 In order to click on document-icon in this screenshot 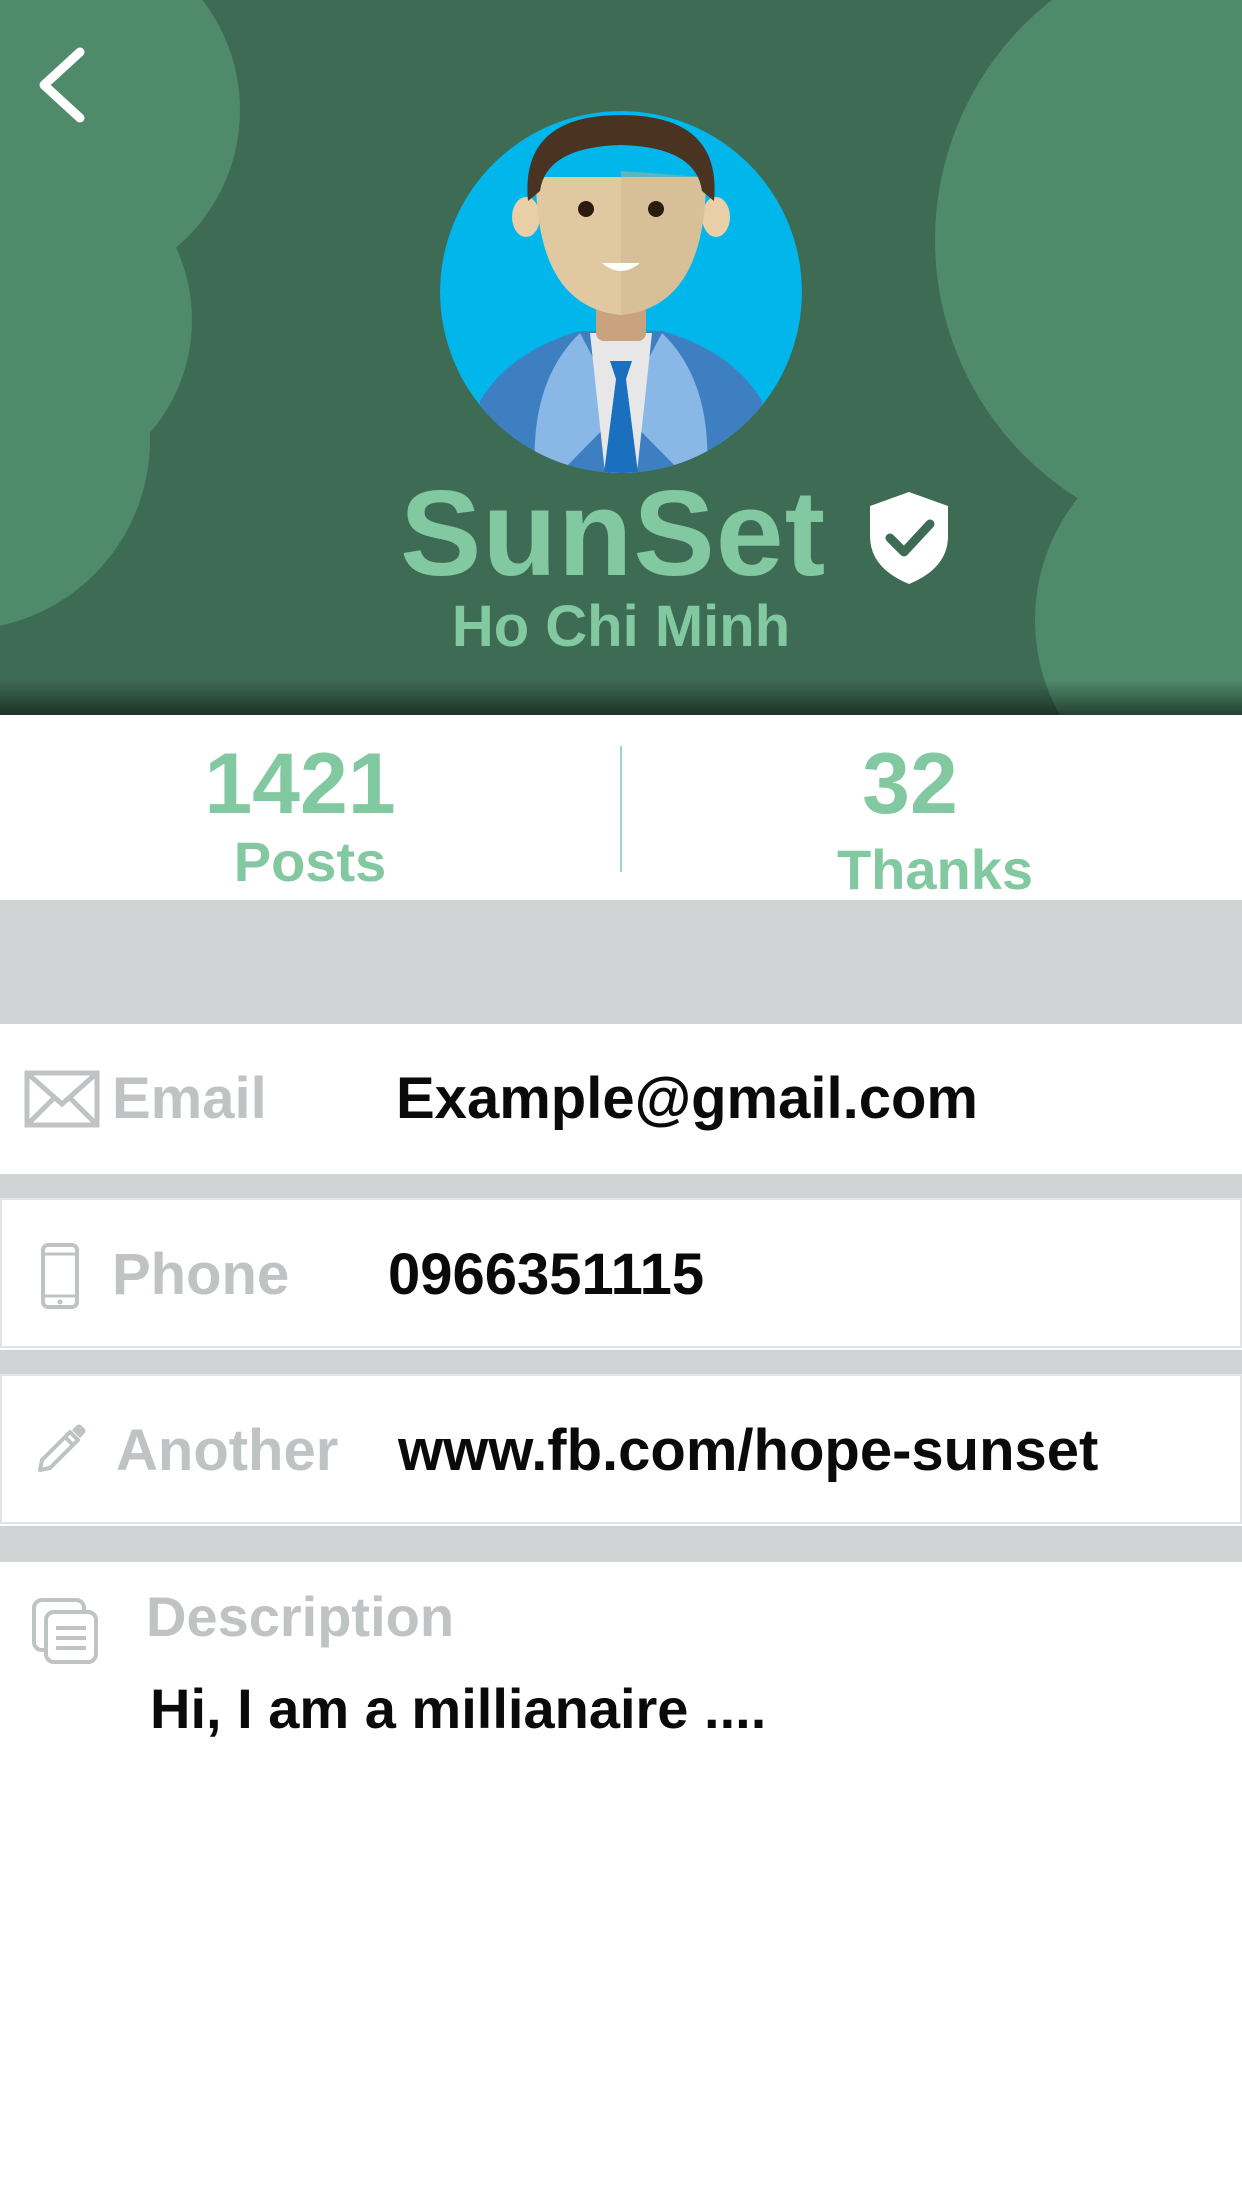, I will do `click(65, 1631)`.